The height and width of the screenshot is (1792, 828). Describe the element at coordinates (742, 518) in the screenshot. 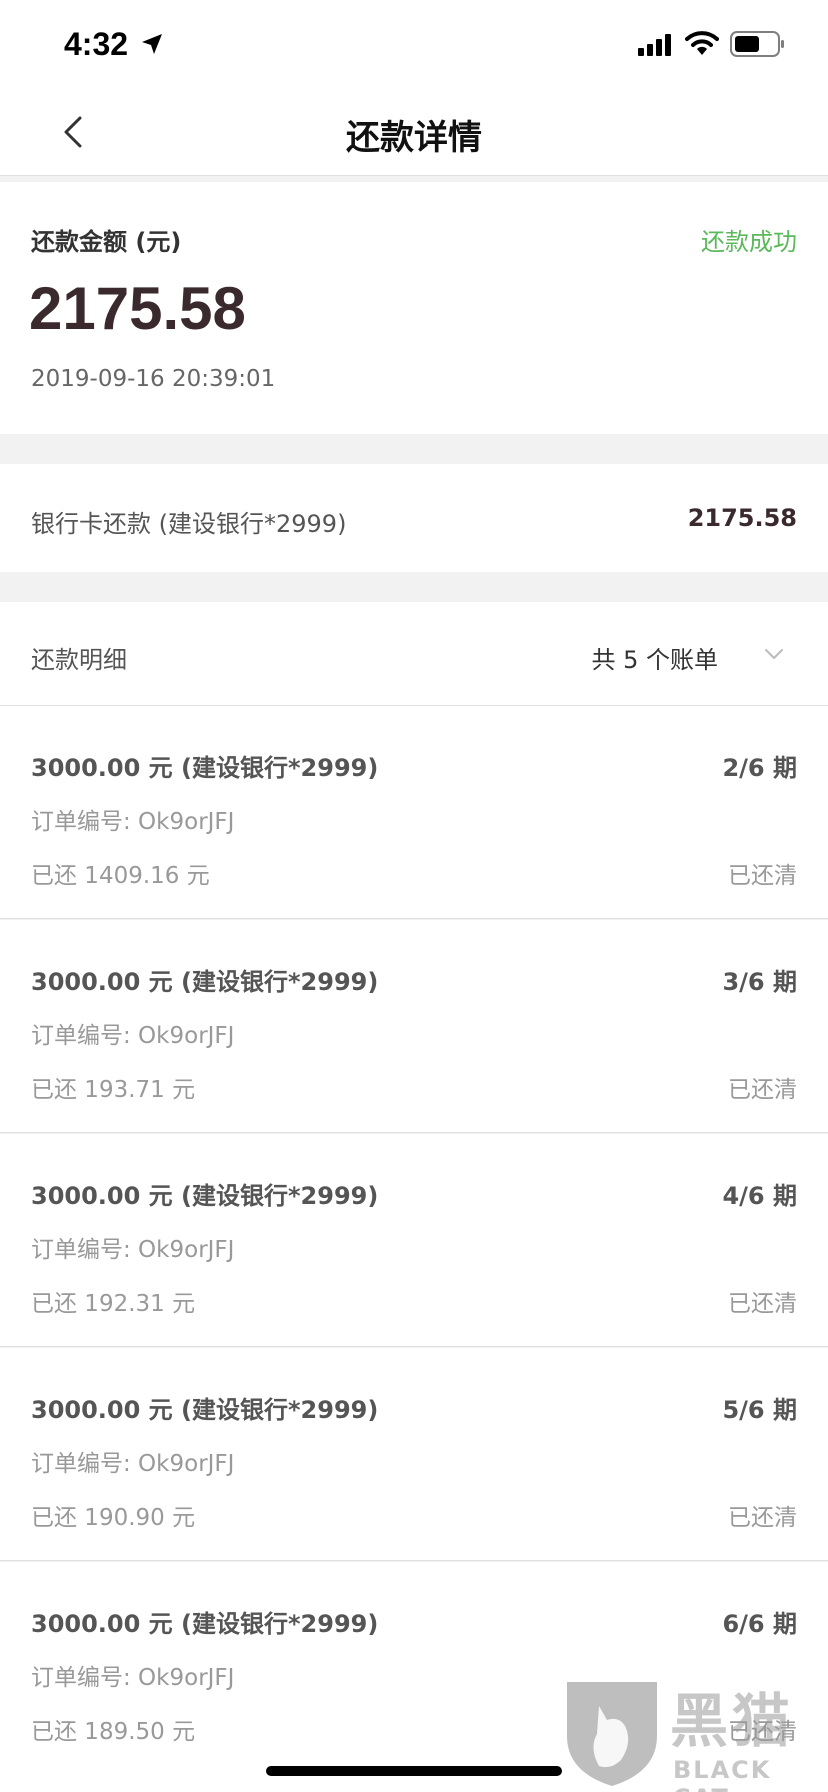

I see `bank-amount: 2175.58` at that location.